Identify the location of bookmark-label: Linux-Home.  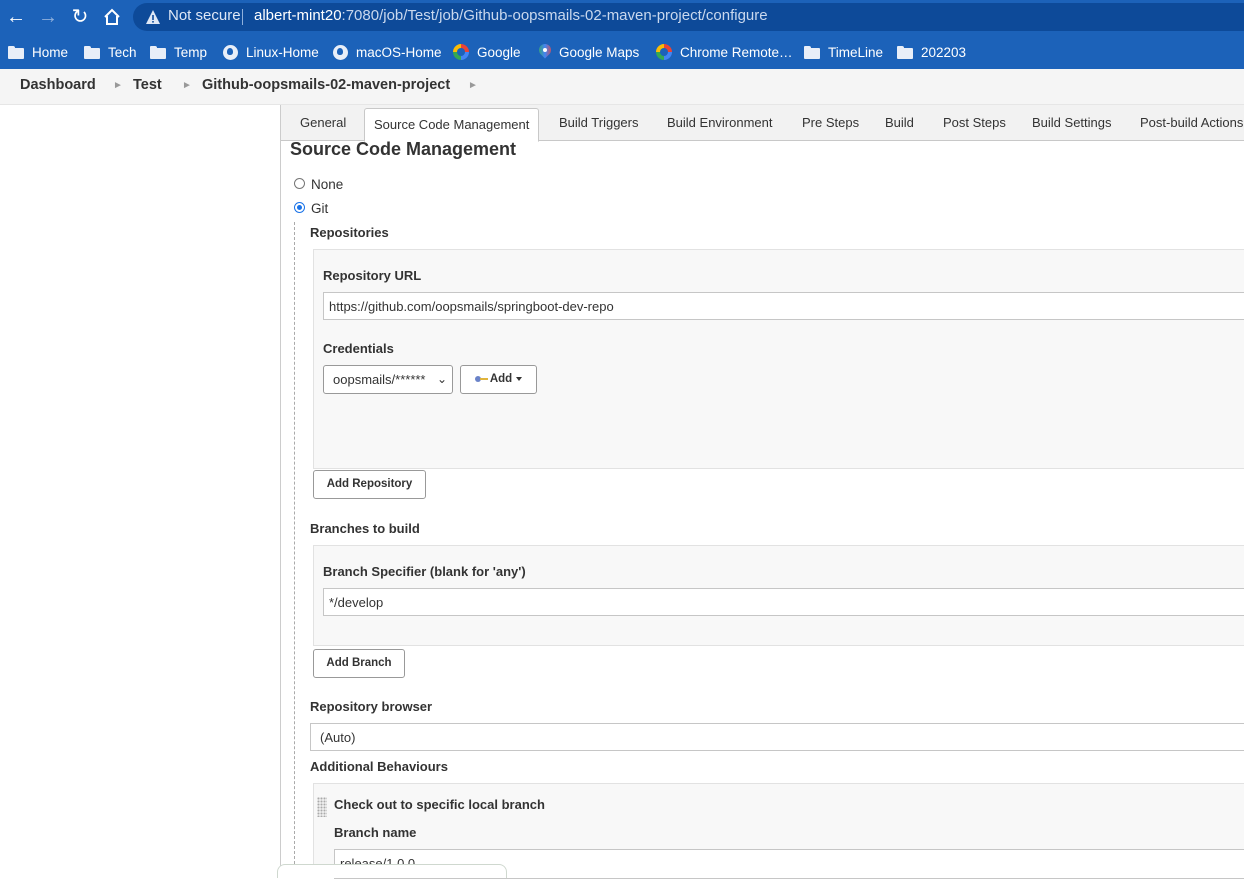
(282, 52).